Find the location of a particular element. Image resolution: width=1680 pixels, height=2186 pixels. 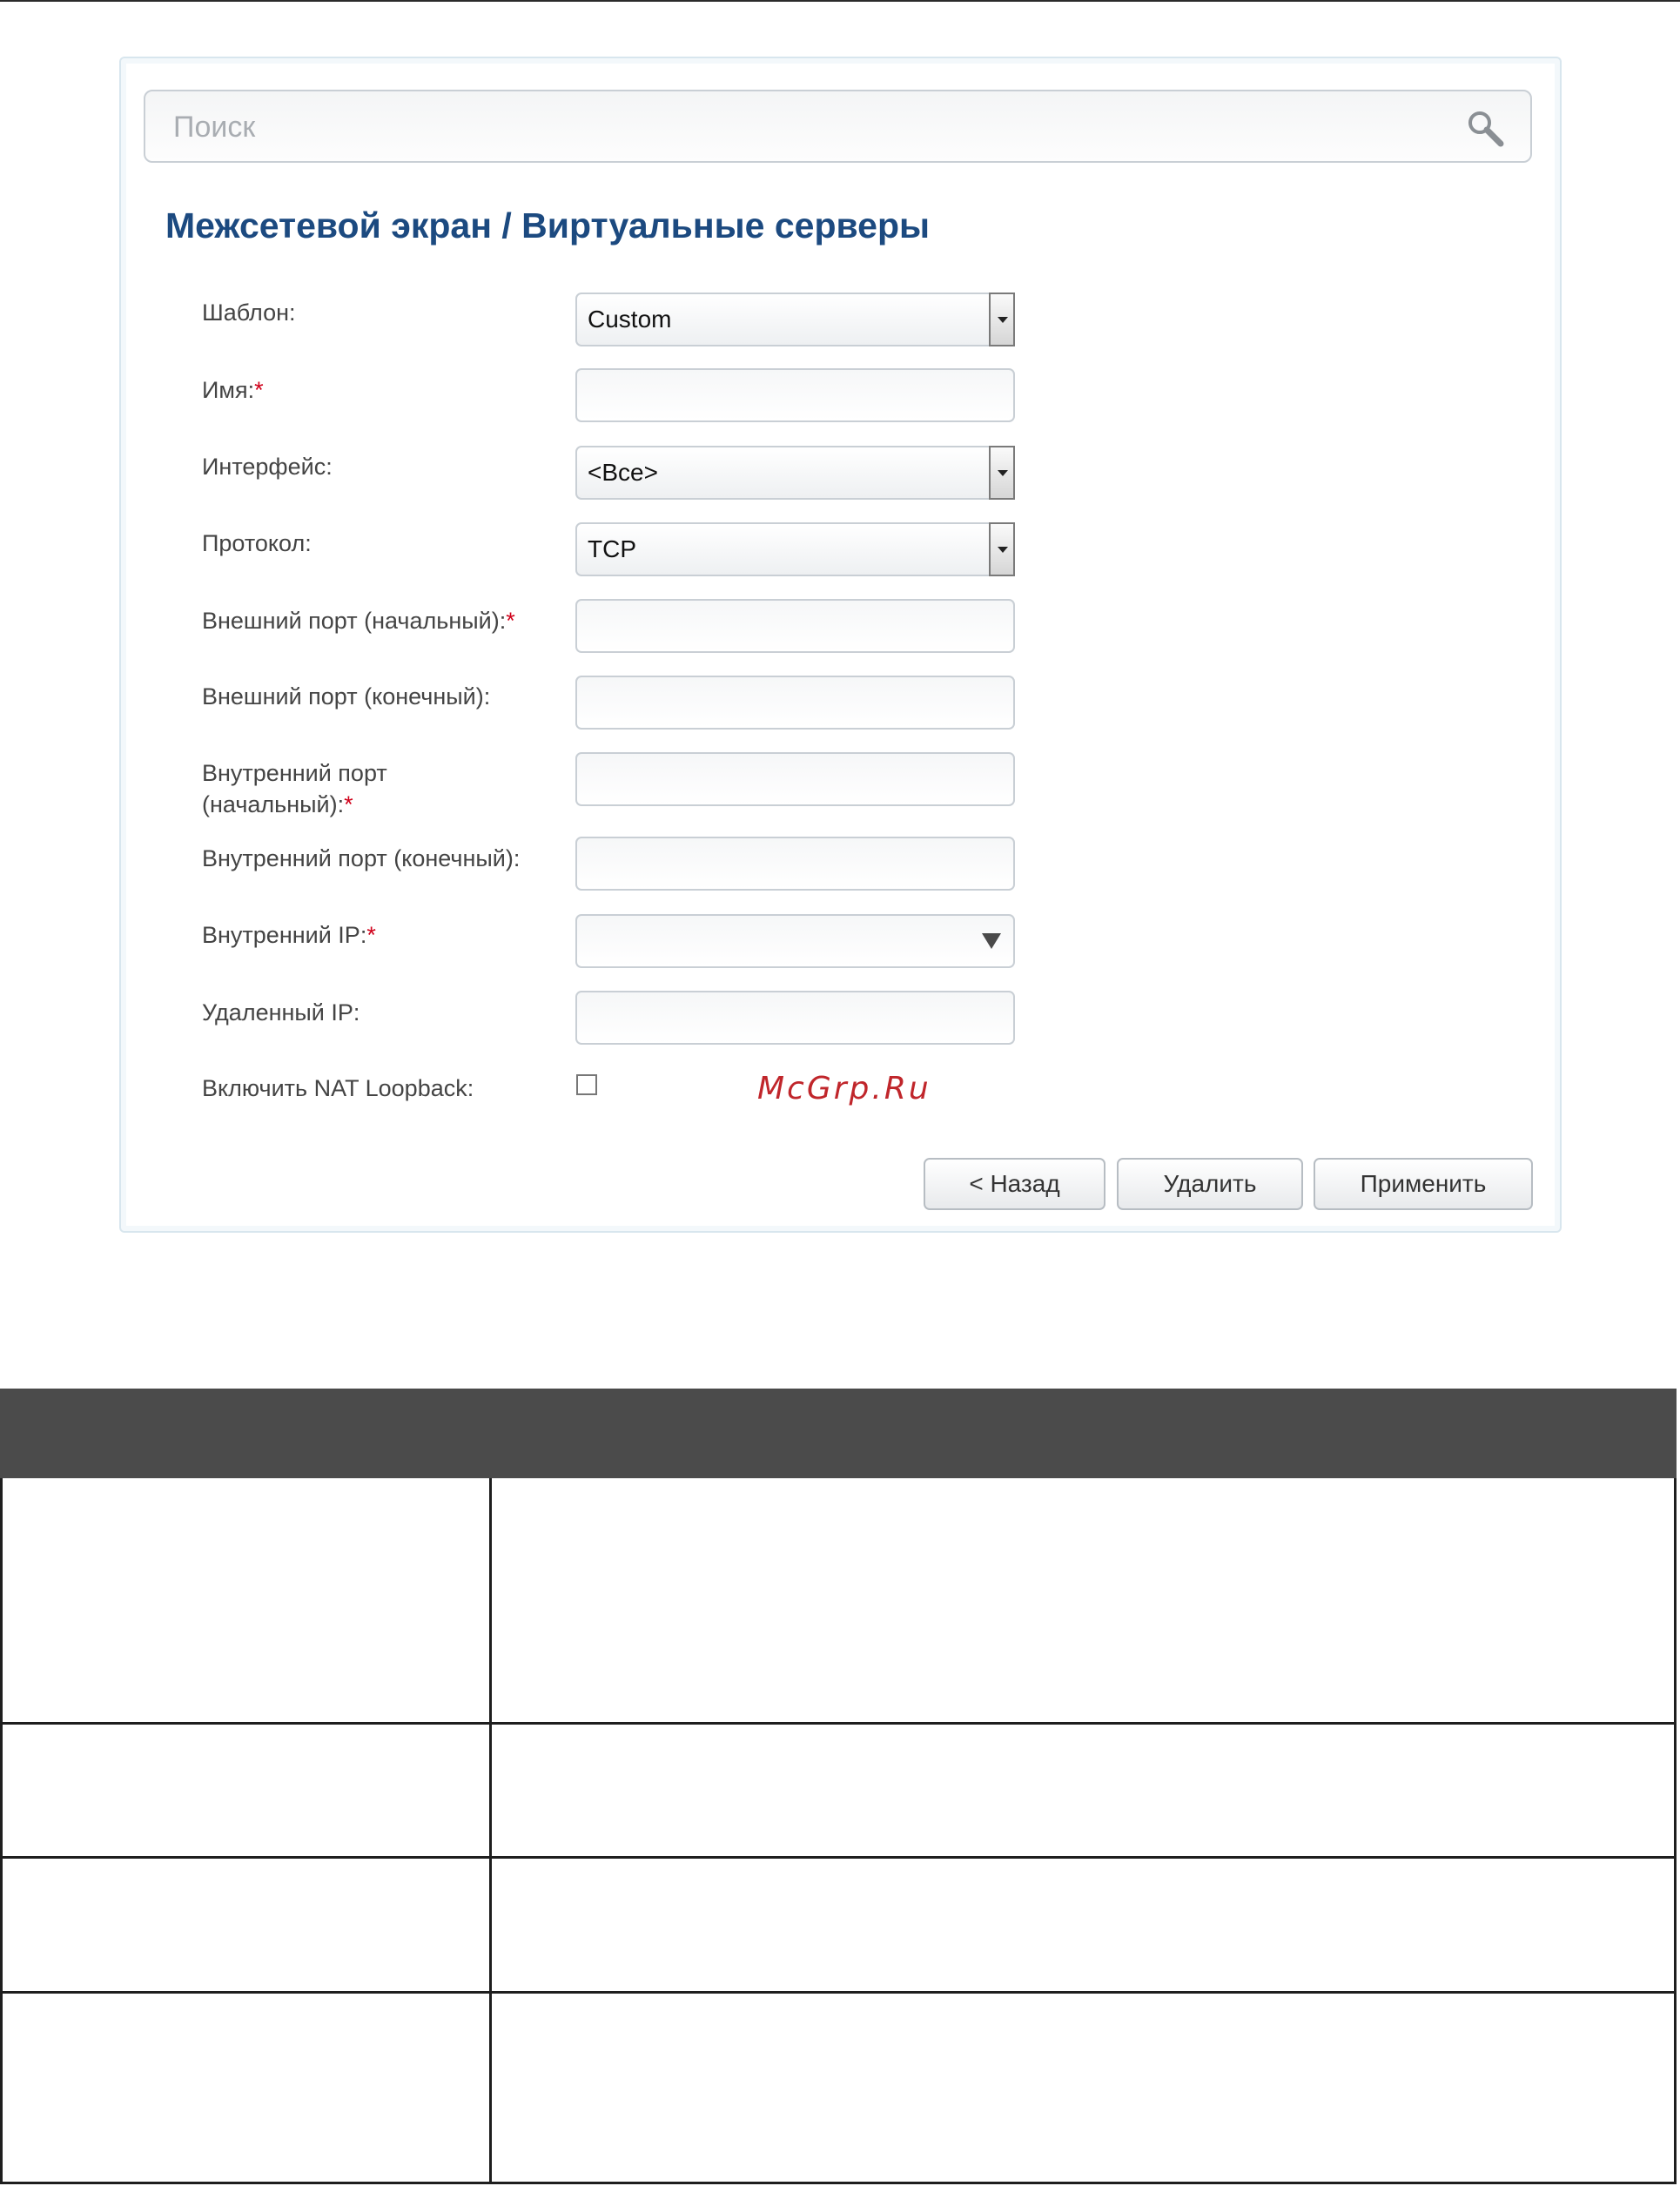

ext-port-start-input is located at coordinates (795, 626).